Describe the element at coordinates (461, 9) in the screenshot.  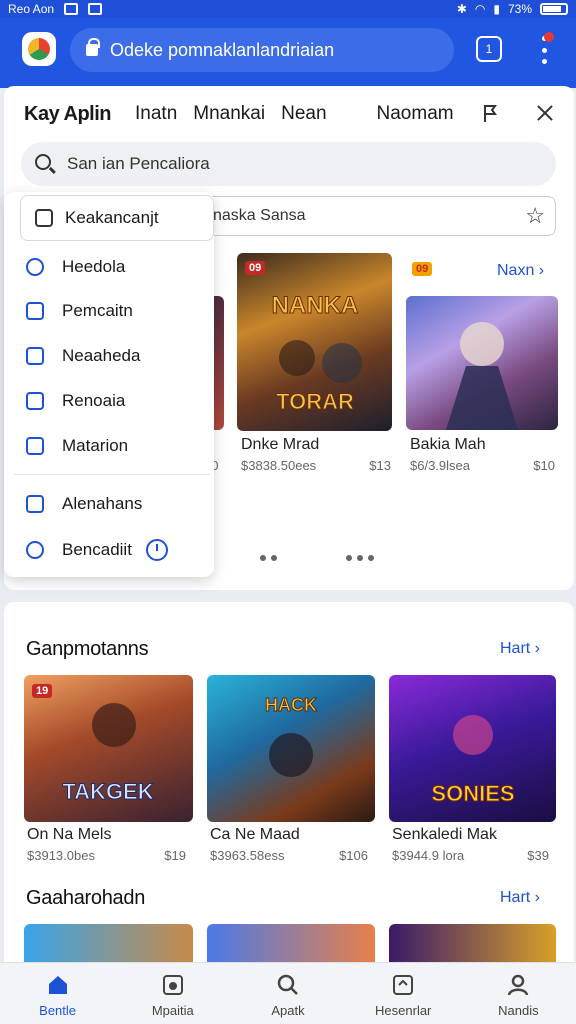
I see `bluetooth-icon: ✱` at that location.